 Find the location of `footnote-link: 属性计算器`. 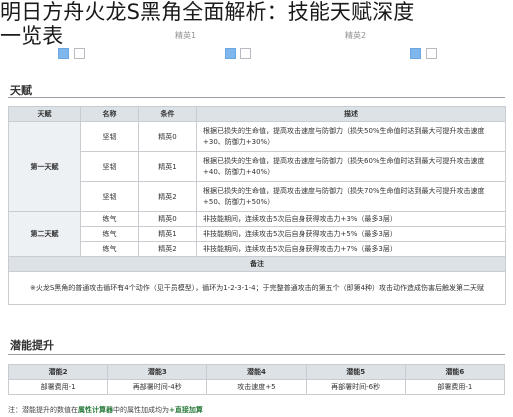

footnote-link: 属性计算器 is located at coordinates (95, 410).